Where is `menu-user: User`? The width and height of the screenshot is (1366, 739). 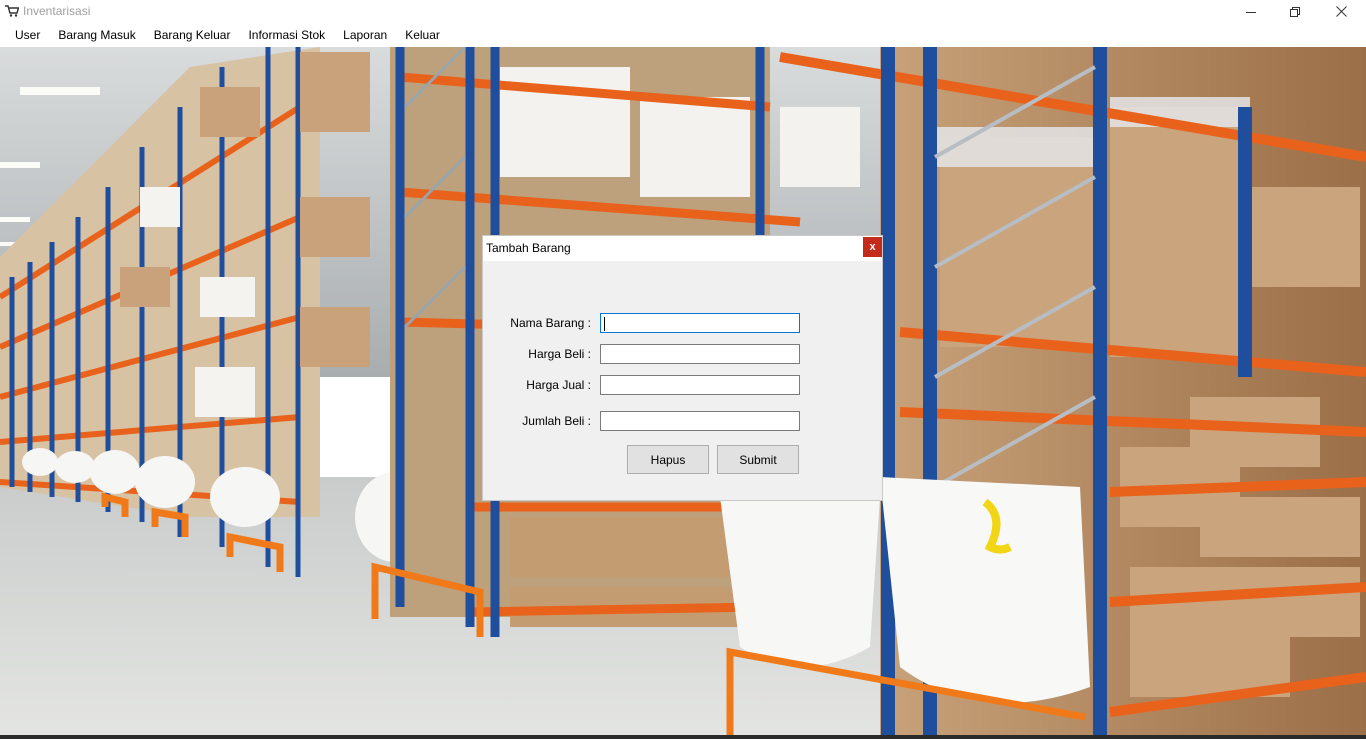 menu-user: User is located at coordinates (27, 35).